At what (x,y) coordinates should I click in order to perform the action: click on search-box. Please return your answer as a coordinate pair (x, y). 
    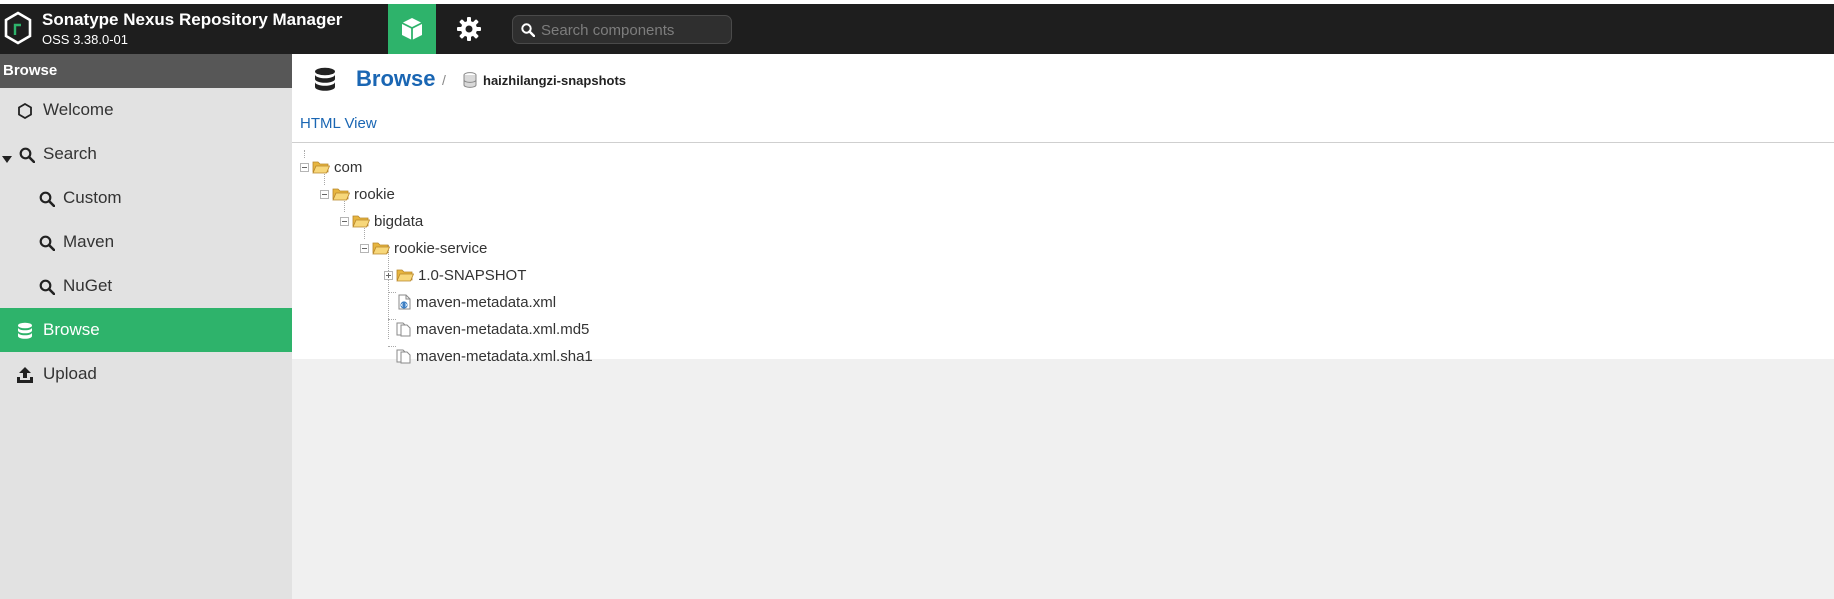
    Looking at the image, I should click on (622, 29).